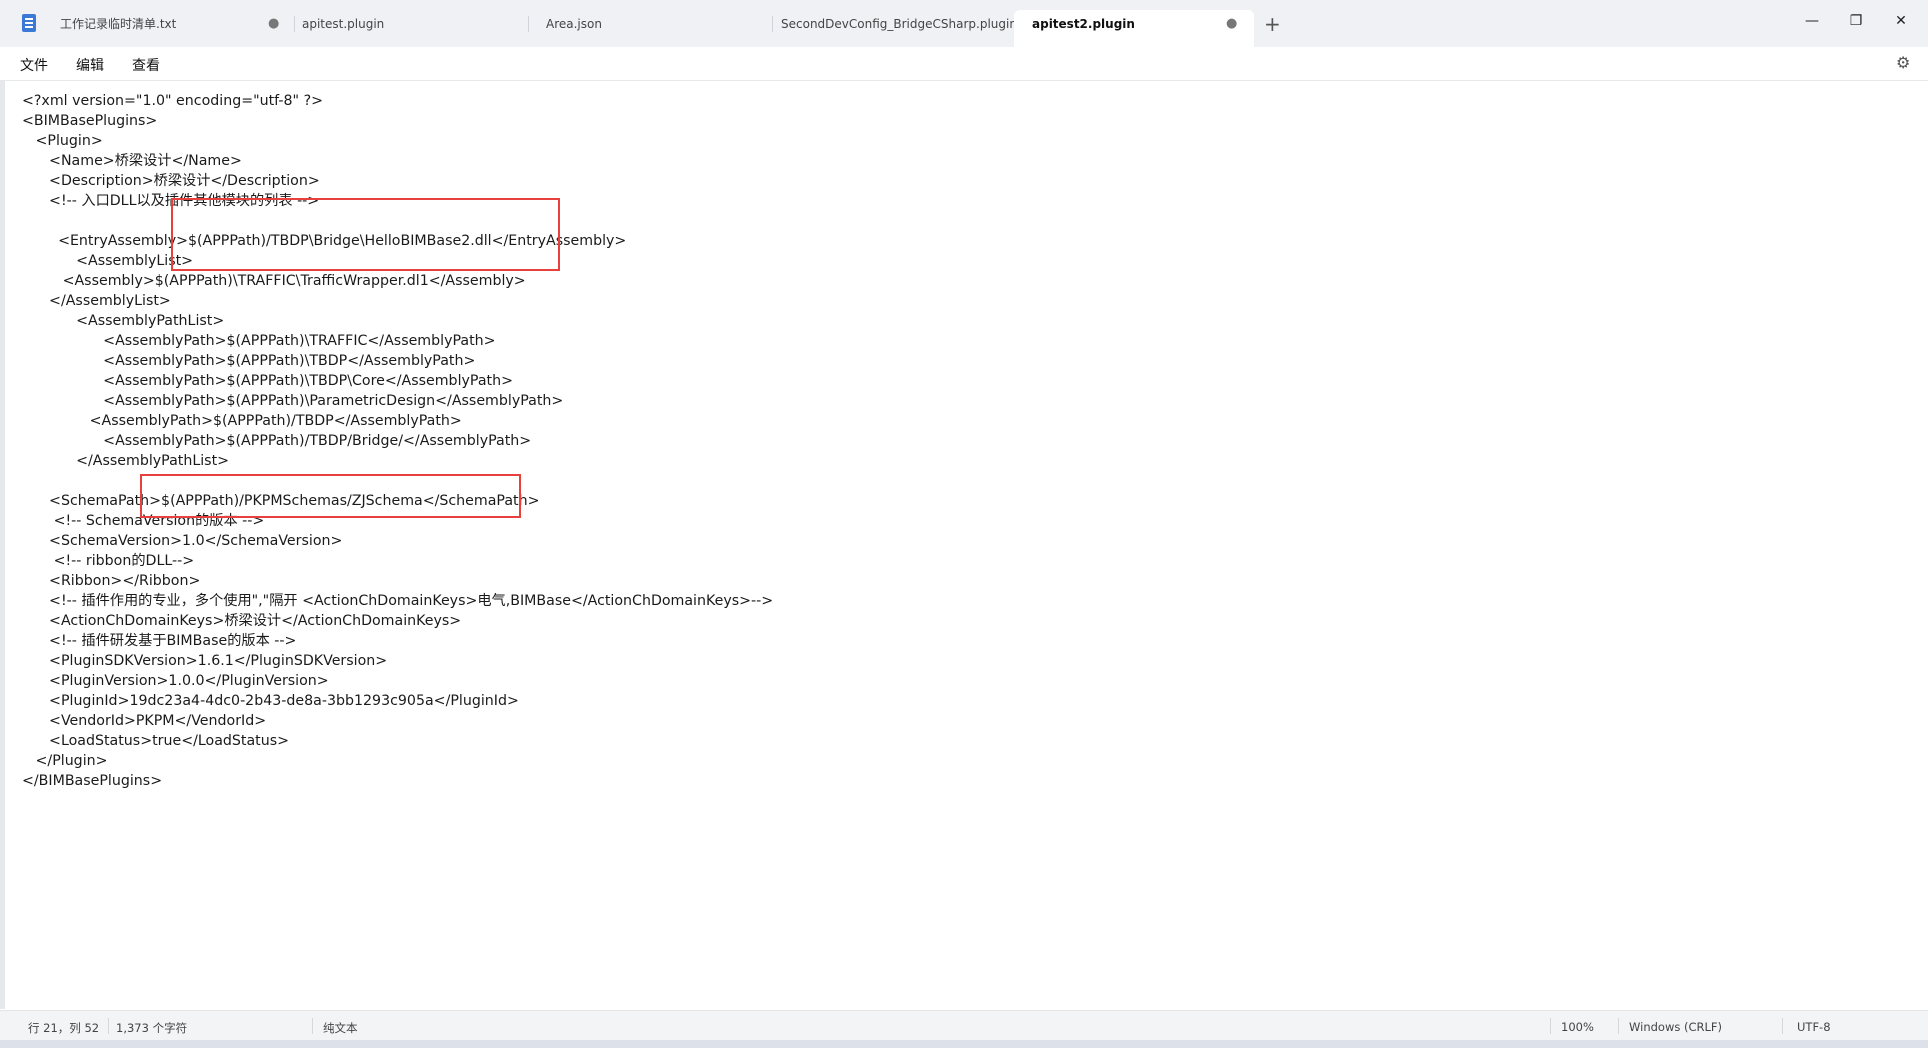 This screenshot has width=1928, height=1048. I want to click on character-count: 1,373 个字符, so click(152, 1028).